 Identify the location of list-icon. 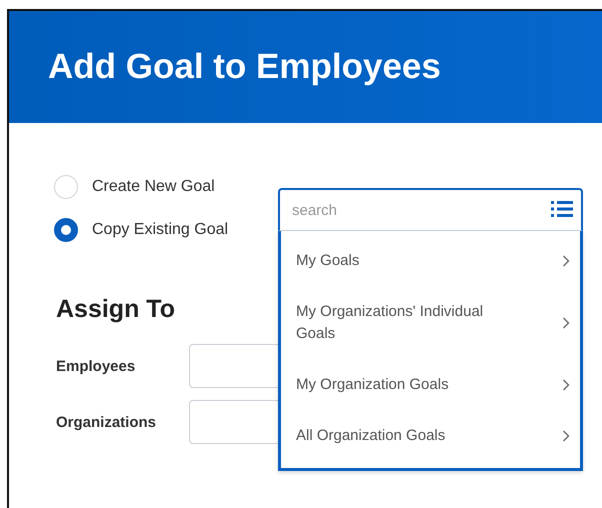
(562, 209).